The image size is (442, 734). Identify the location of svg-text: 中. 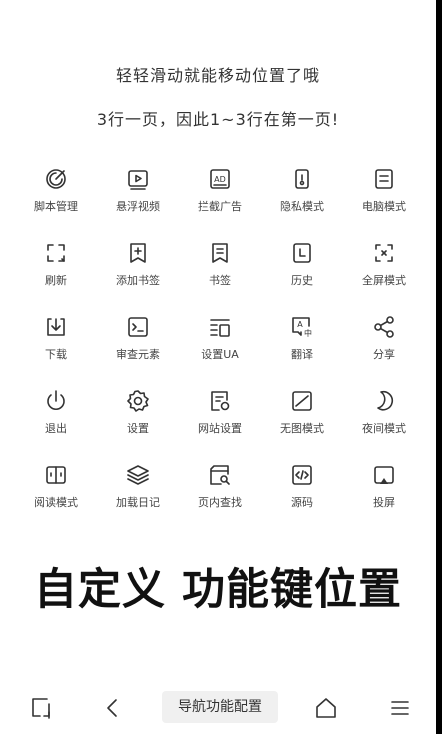
(308, 333).